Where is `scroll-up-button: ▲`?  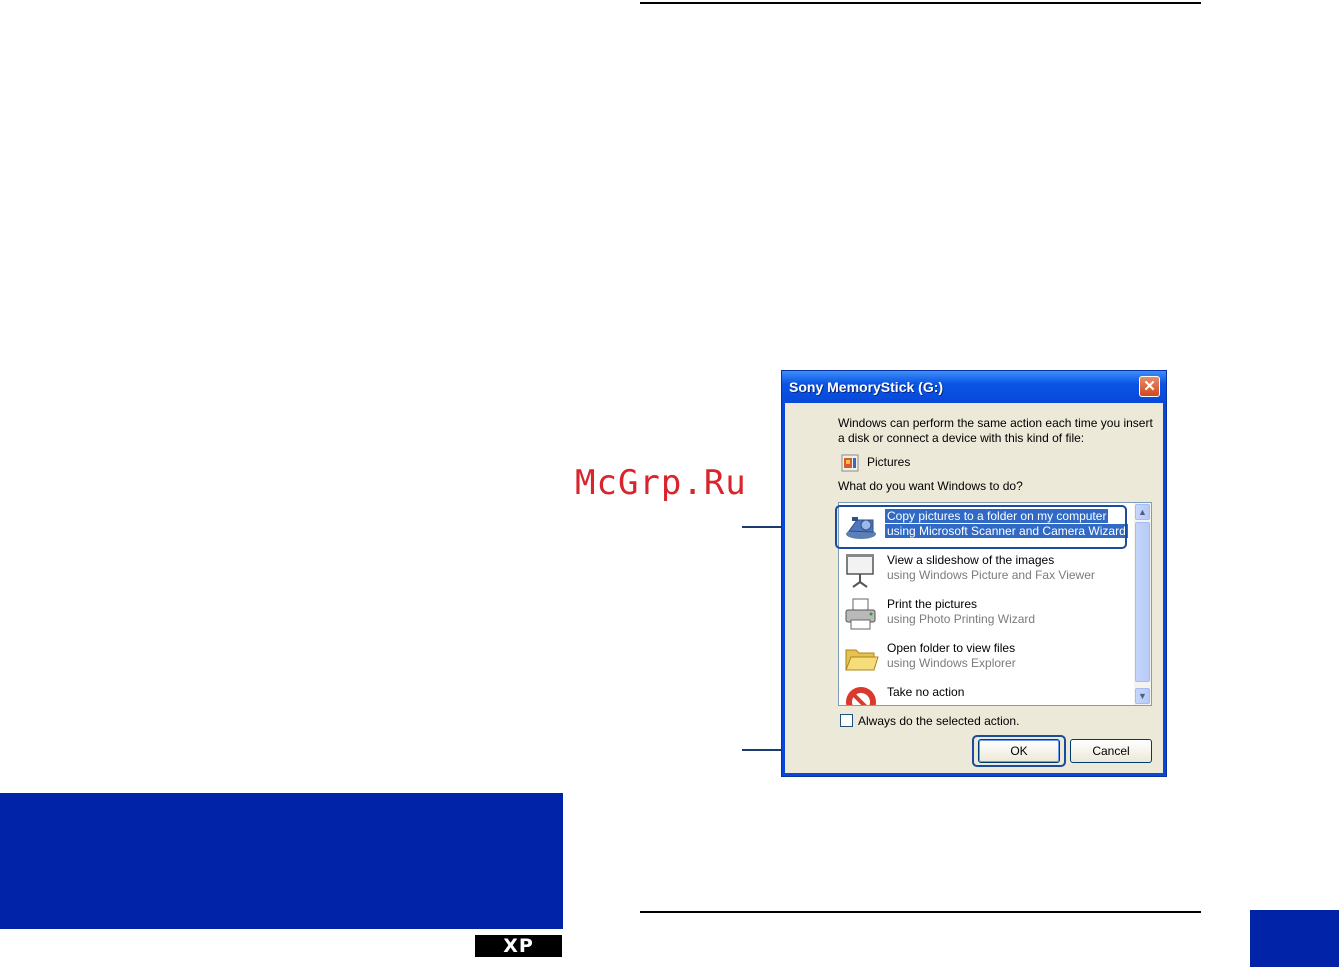 scroll-up-button: ▲ is located at coordinates (1142, 512).